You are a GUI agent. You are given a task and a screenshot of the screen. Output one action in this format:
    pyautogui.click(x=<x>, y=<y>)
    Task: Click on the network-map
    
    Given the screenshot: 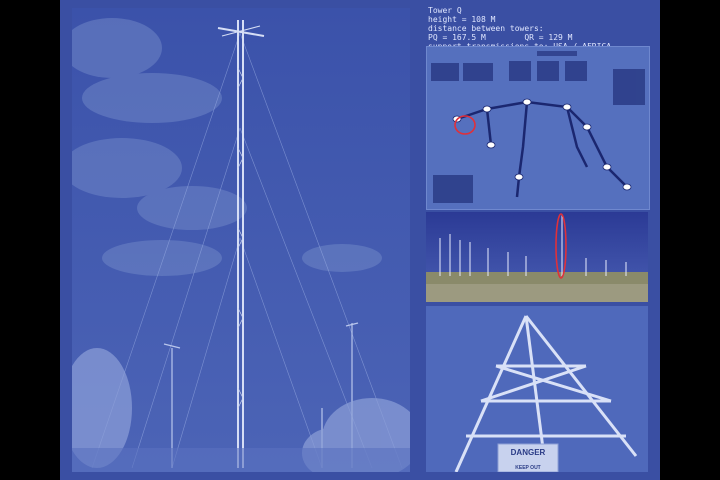 What is the action you would take?
    pyautogui.click(x=538, y=128)
    